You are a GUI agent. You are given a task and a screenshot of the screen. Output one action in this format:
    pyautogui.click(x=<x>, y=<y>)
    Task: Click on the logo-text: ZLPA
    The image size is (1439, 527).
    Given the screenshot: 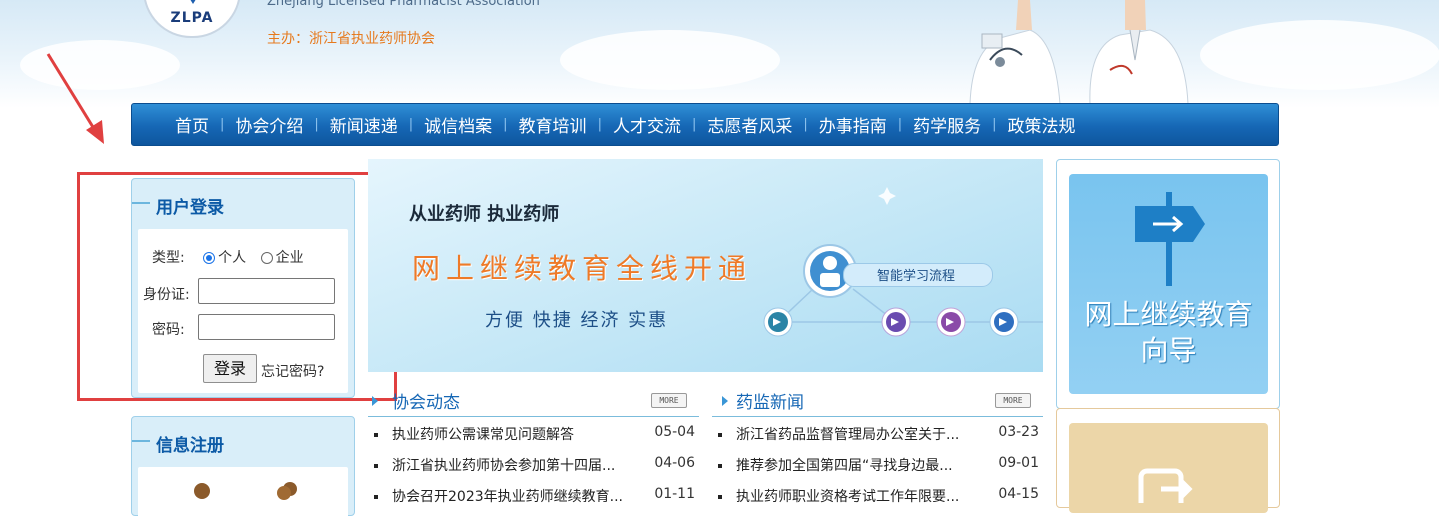 What is the action you would take?
    pyautogui.click(x=192, y=18)
    